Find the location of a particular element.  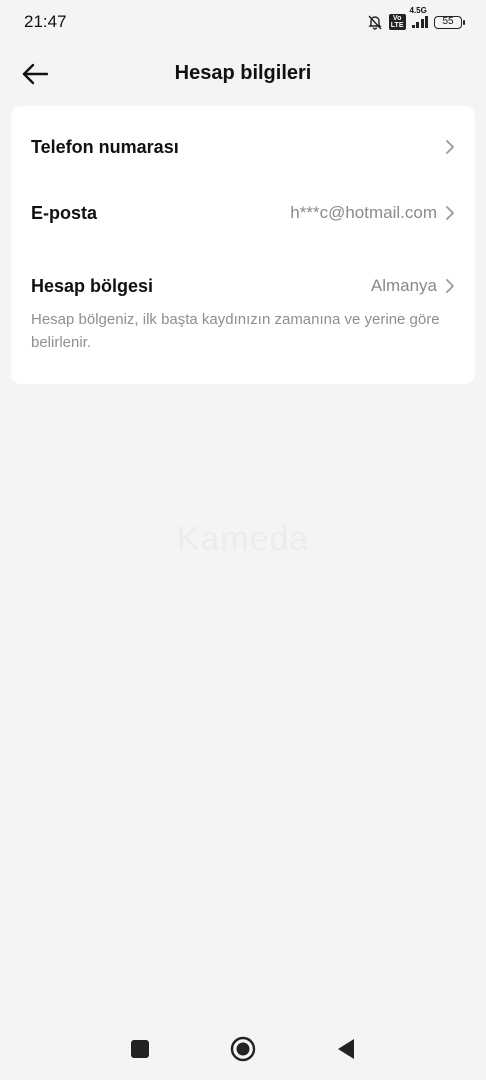

arrow-left-icon is located at coordinates (35, 74).